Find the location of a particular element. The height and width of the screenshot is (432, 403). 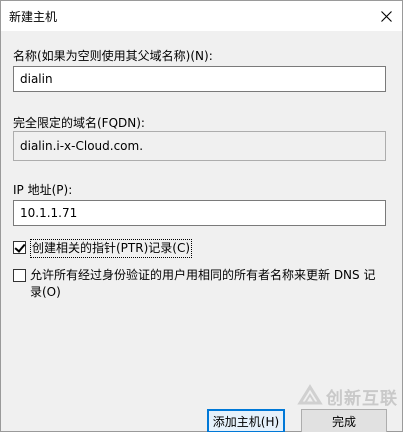

watermark-text: 创新互联 is located at coordinates (362, 398).